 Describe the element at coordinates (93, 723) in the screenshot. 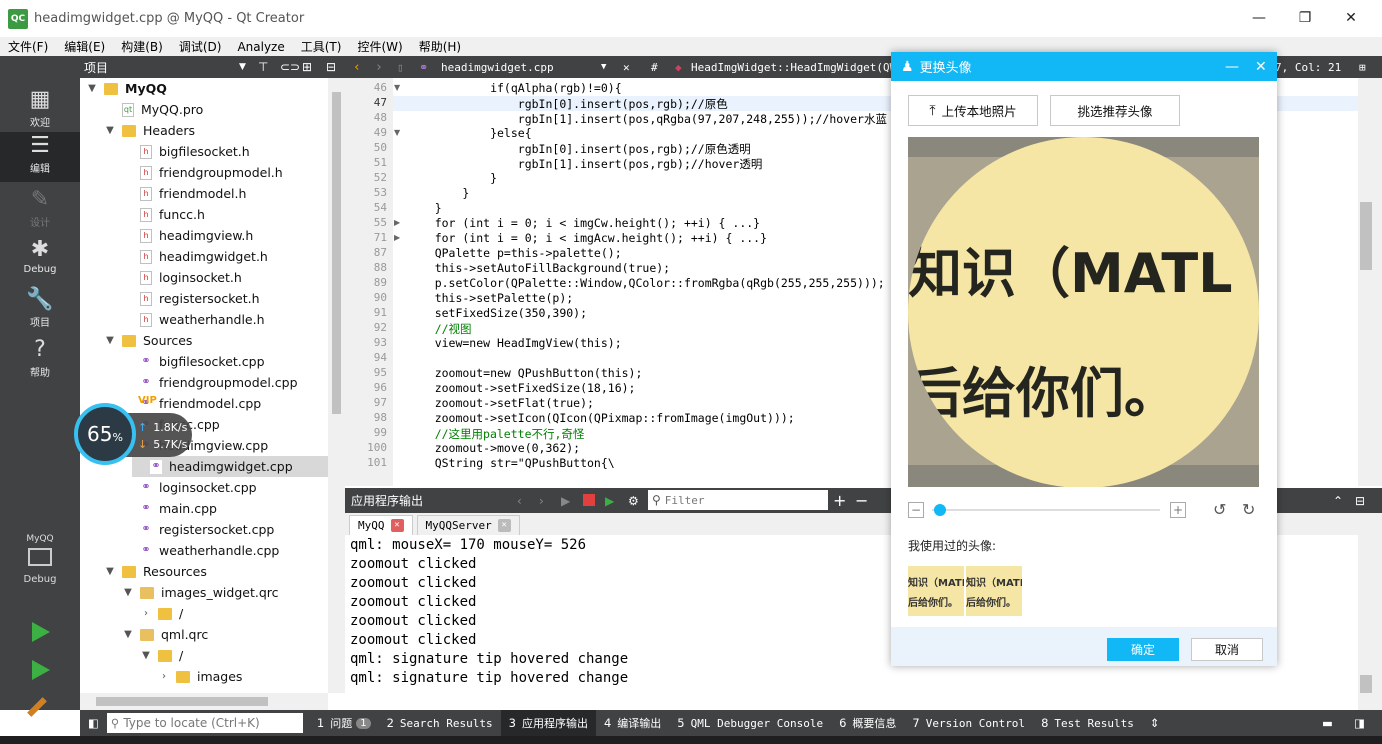

I see `toggle-sidebar-icon: ◧` at that location.